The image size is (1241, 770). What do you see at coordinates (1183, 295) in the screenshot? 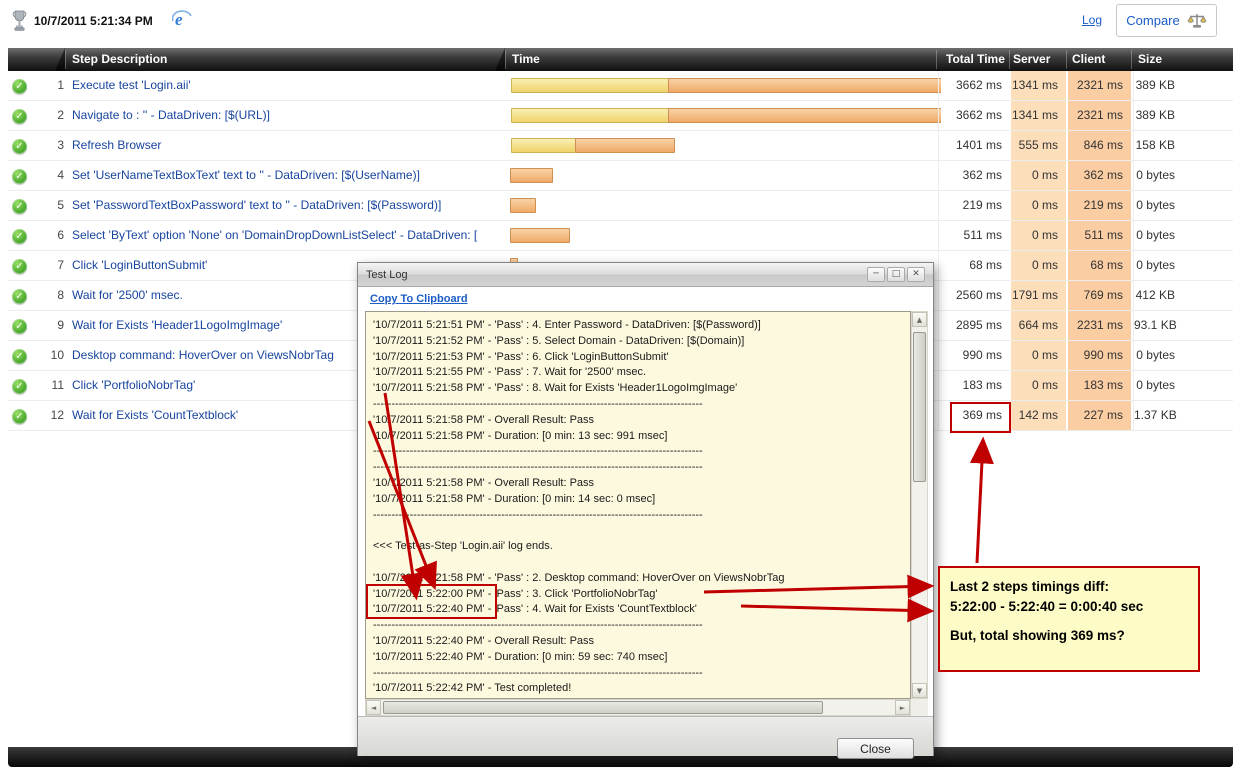
I see `size-value: 412 KB` at bounding box center [1183, 295].